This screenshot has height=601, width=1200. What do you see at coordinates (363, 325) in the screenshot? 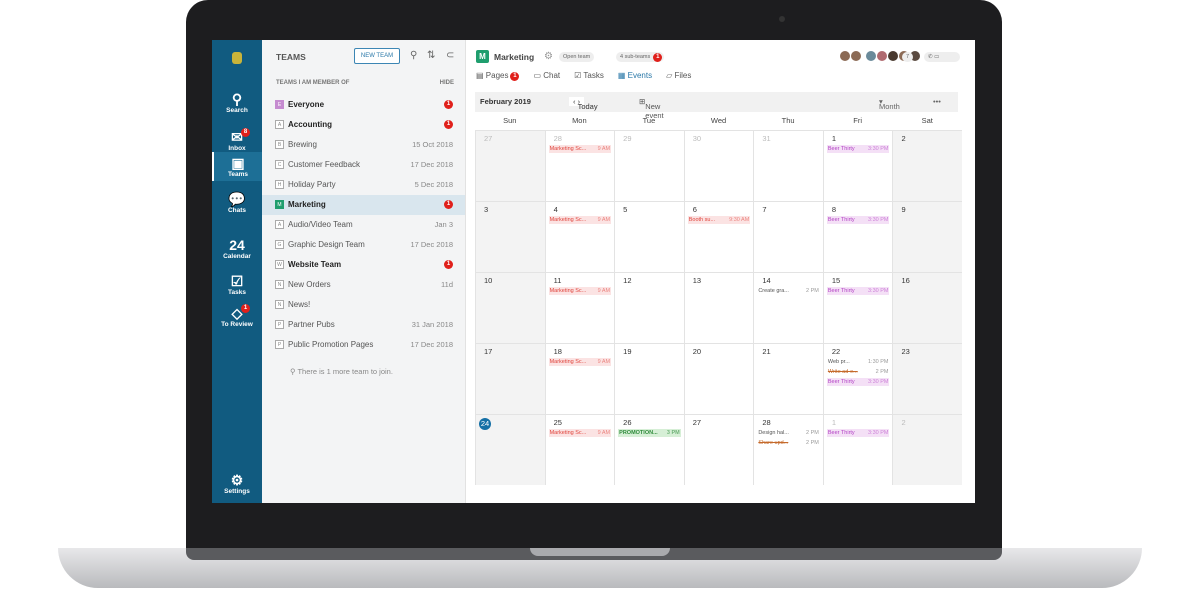
I see `team-row: P Partner Pubs 31 Jan 2018` at bounding box center [363, 325].